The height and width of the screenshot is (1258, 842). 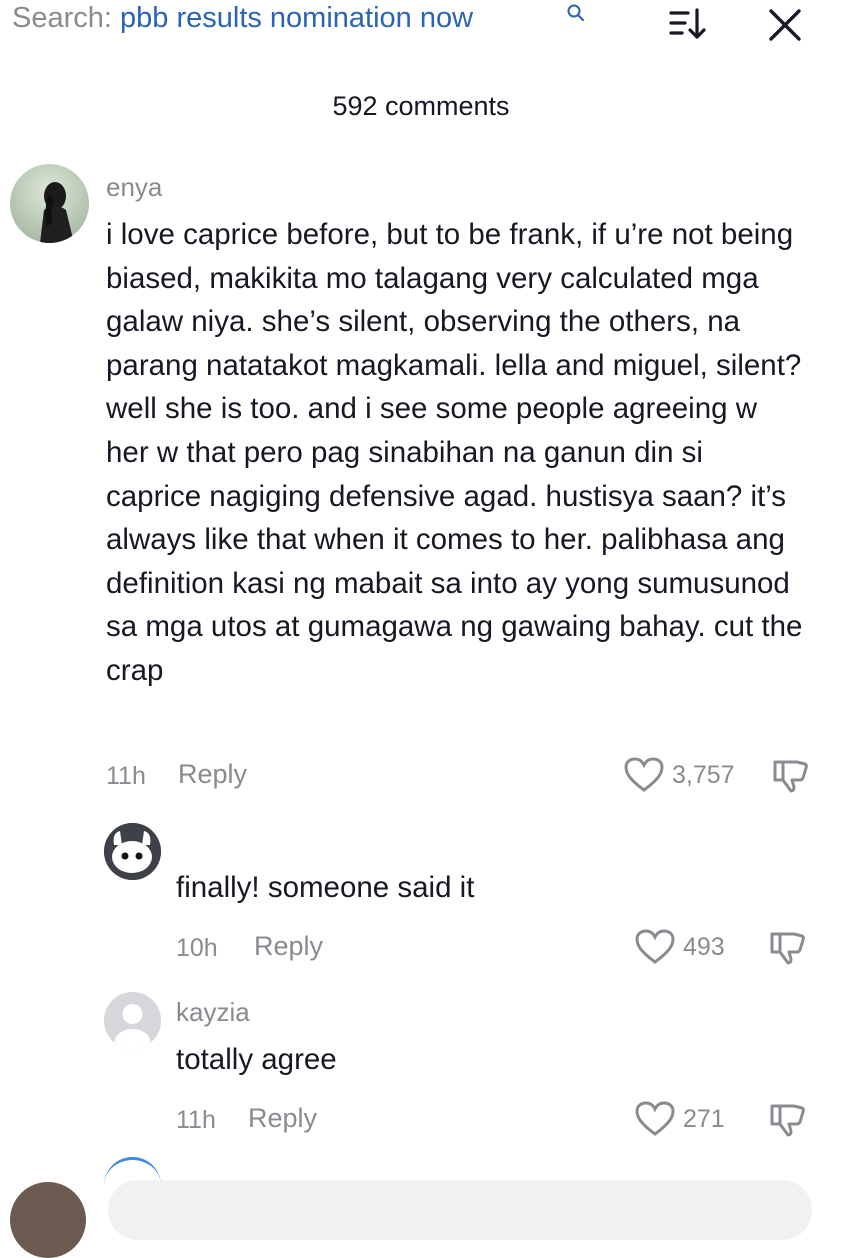 I want to click on comment-username: kayzia, so click(x=213, y=1012).